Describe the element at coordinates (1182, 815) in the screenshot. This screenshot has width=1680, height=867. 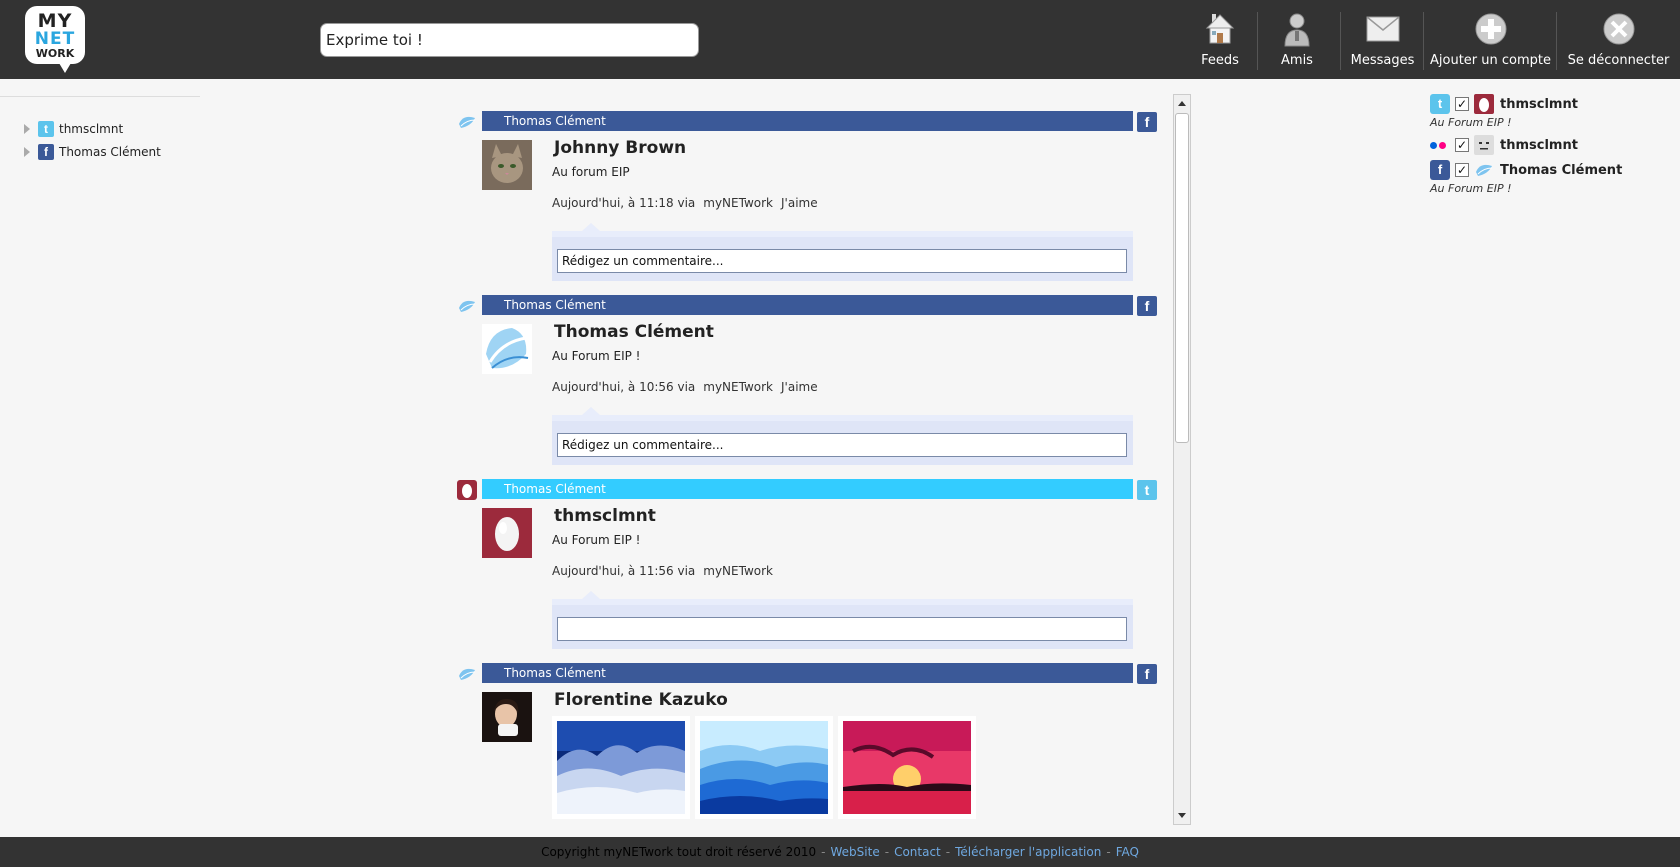
I see `scroll-down-icon` at that location.